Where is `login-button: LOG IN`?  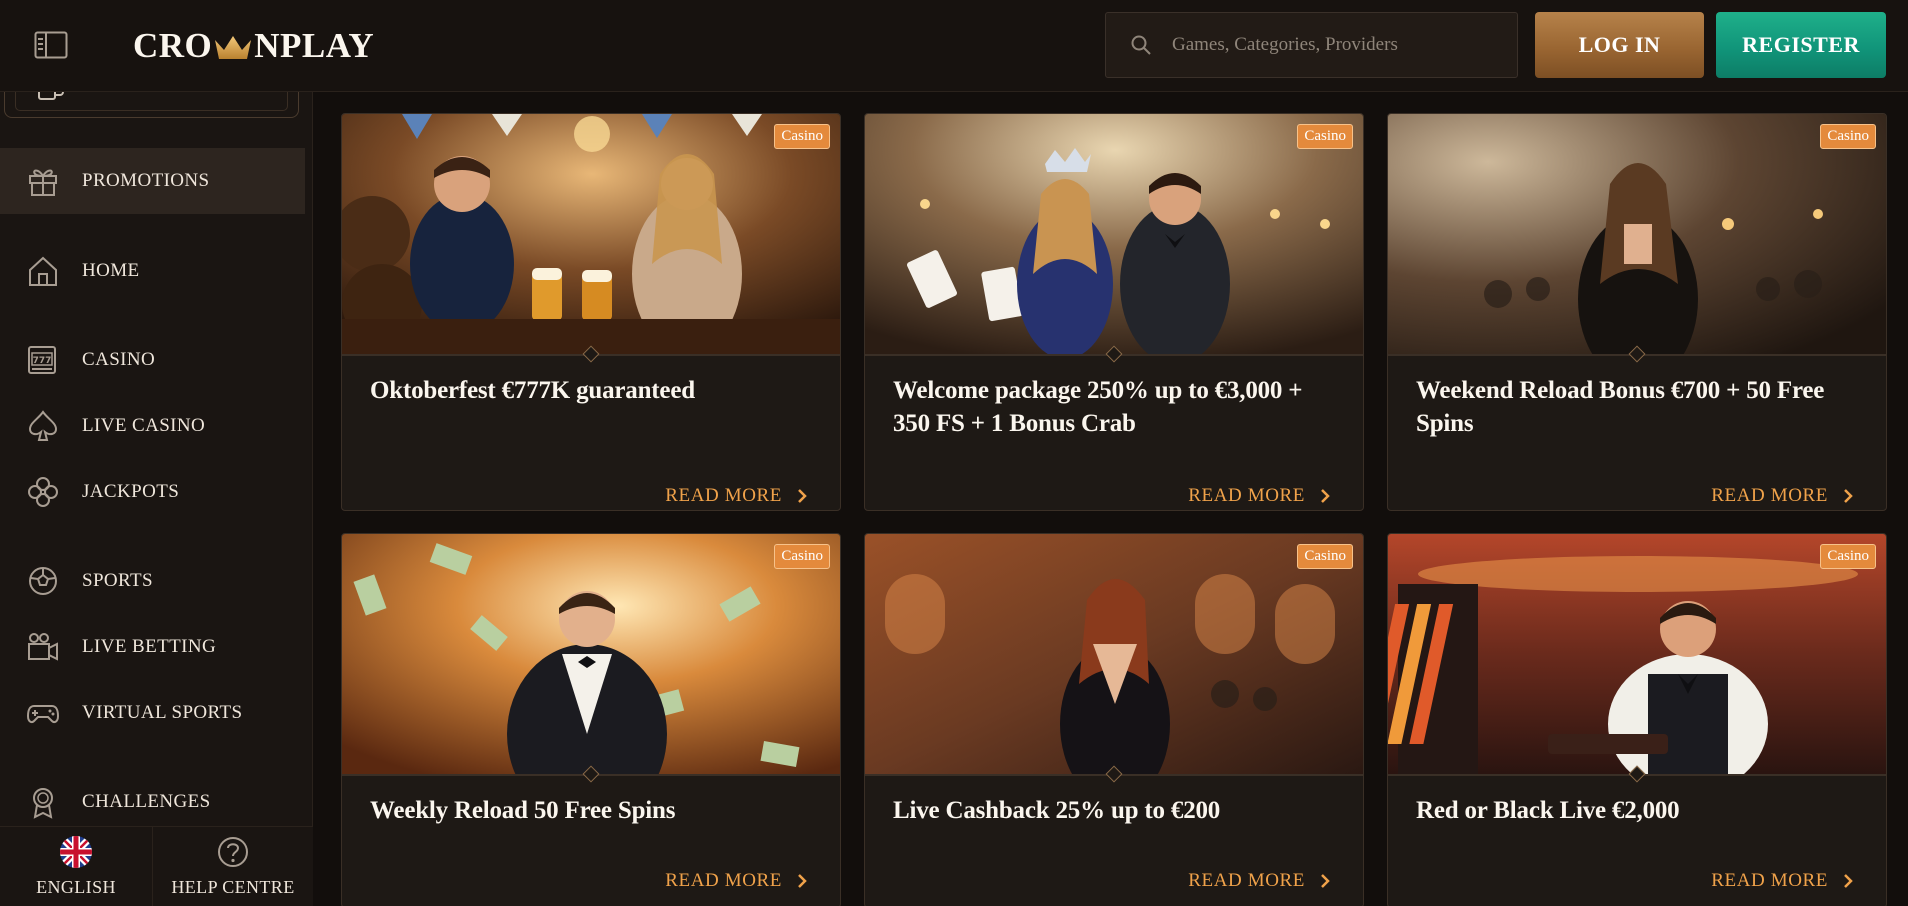
login-button: LOG IN is located at coordinates (1619, 45).